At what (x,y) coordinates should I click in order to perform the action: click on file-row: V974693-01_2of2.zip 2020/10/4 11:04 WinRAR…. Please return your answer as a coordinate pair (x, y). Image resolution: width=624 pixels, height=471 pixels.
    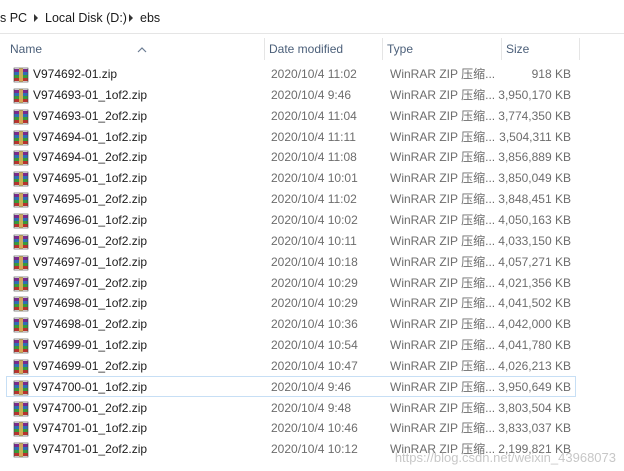
    Looking at the image, I should click on (291, 115).